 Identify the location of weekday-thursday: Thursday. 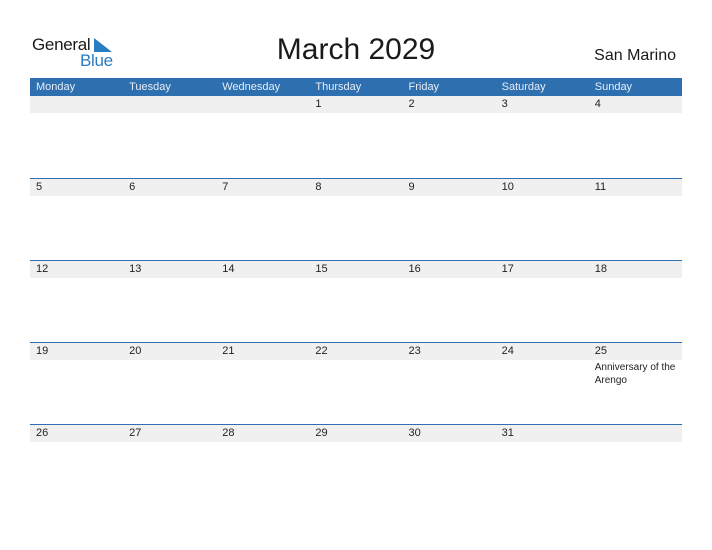
(338, 87).